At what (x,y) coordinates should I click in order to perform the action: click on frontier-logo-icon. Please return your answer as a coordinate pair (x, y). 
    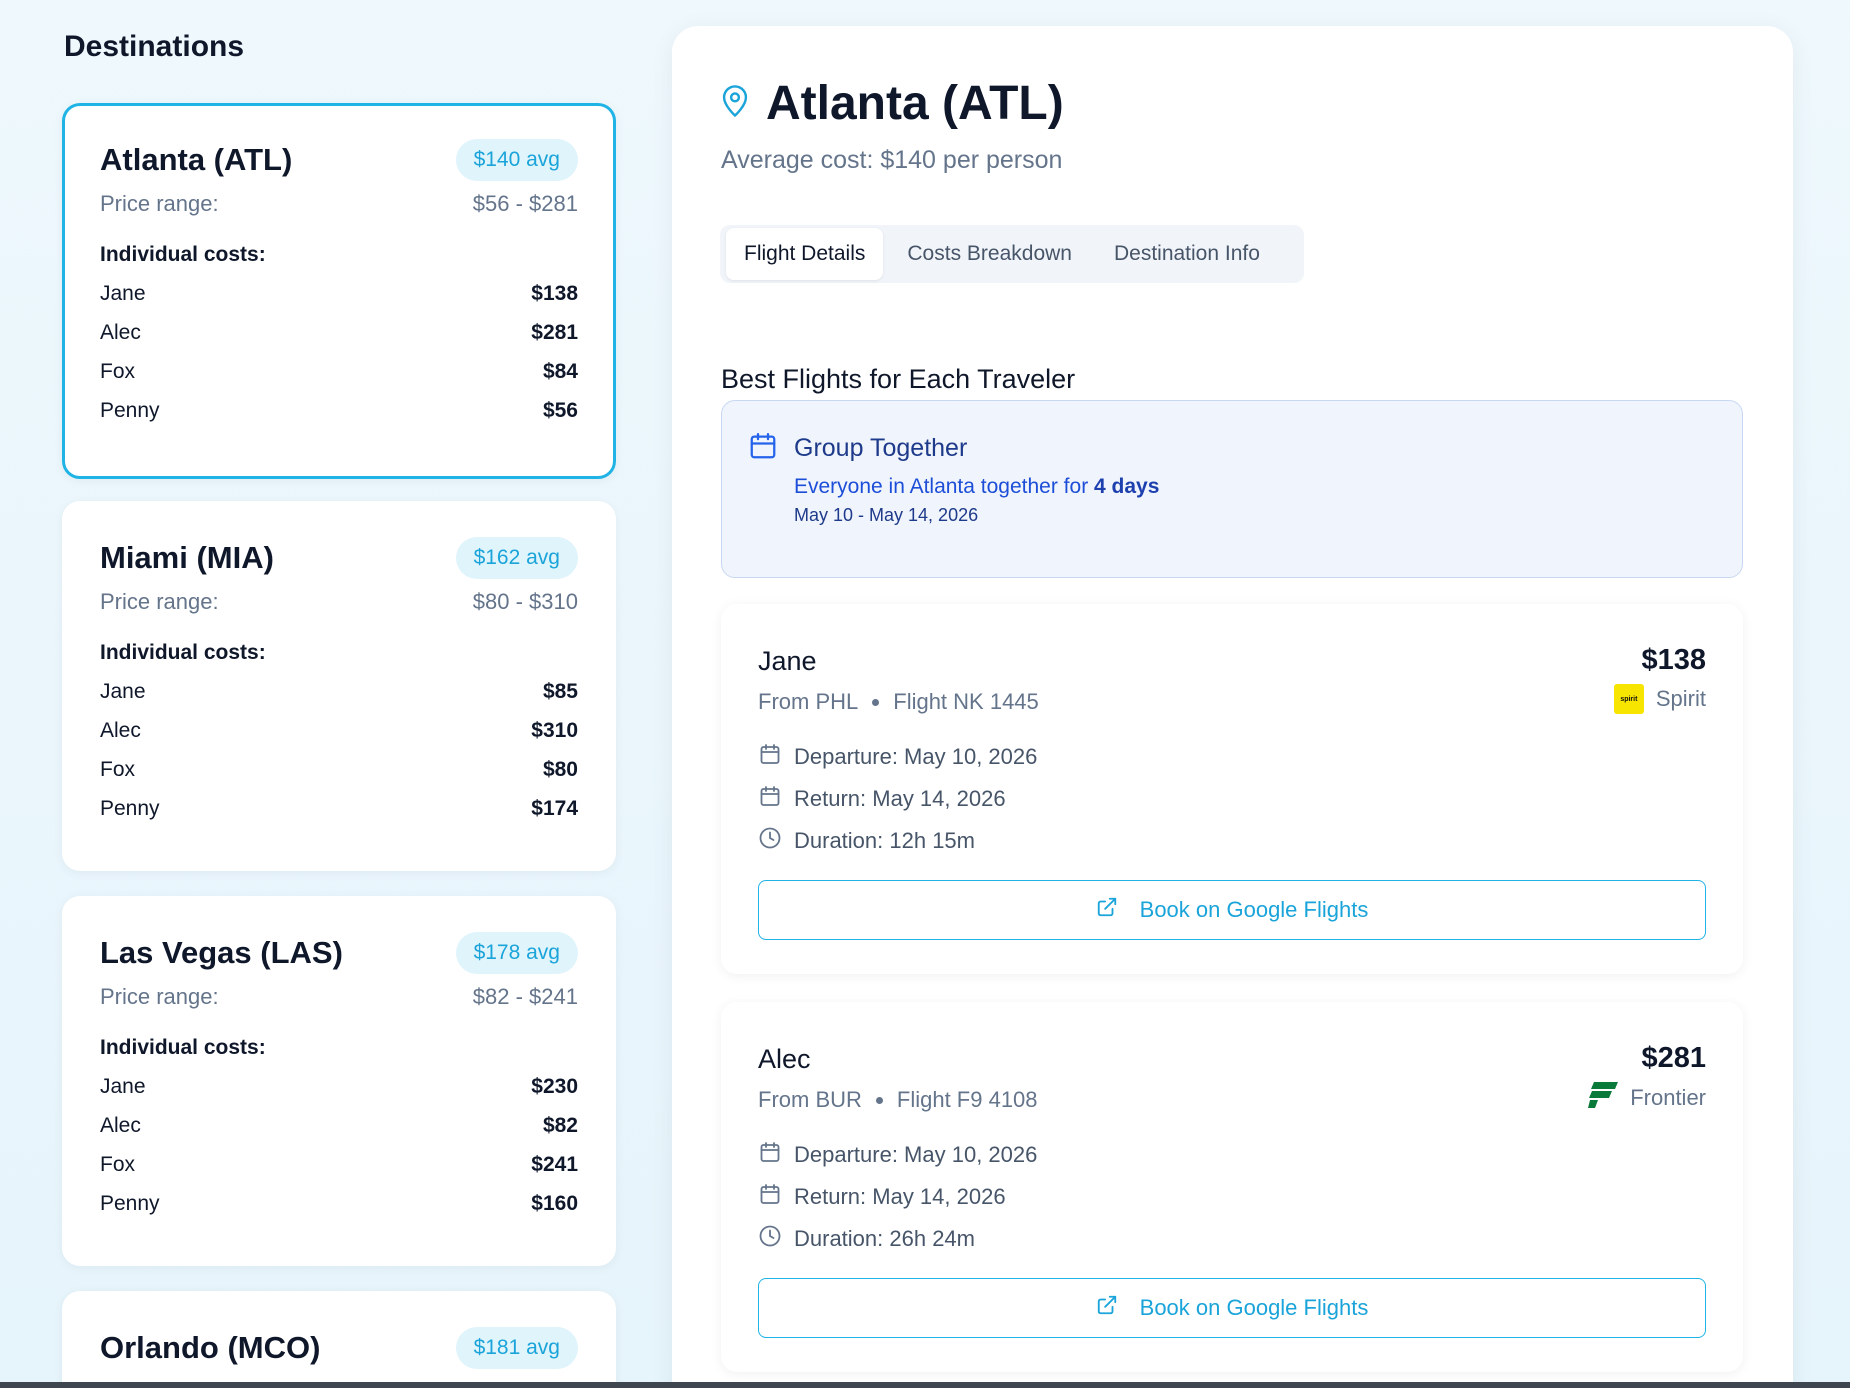
    Looking at the image, I should click on (1603, 1098).